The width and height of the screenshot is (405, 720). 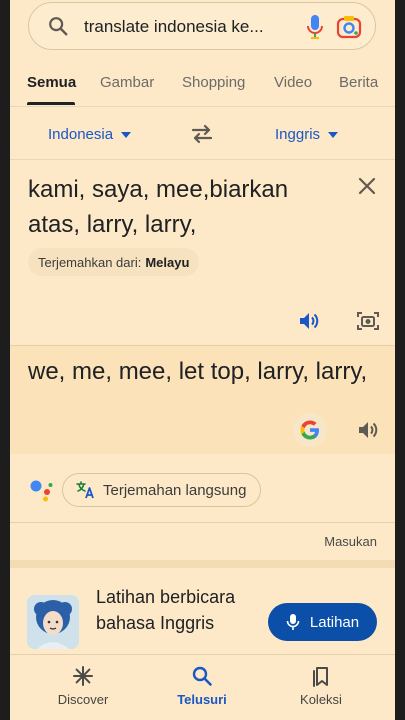 I want to click on tab-video: Video, so click(x=293, y=82).